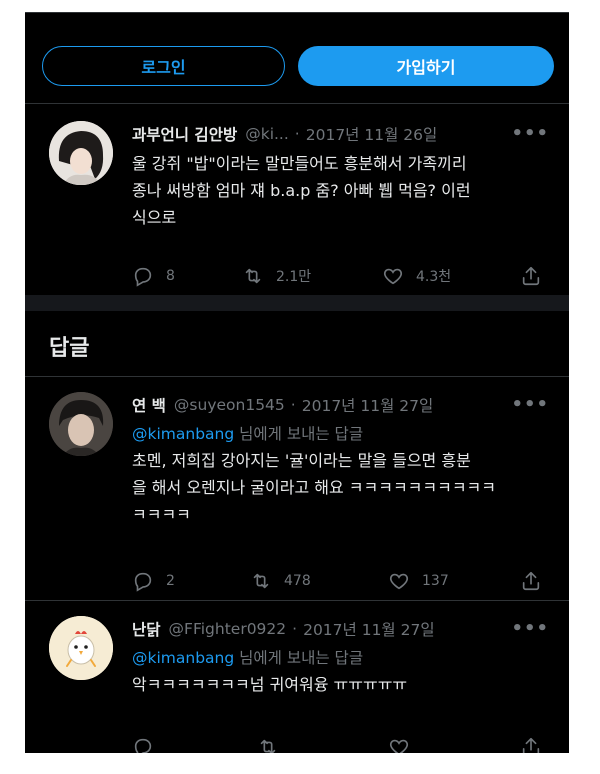  What do you see at coordinates (161, 514) in the screenshot?
I see `tweet-text-line: ㅋㅋㅋㅋ` at bounding box center [161, 514].